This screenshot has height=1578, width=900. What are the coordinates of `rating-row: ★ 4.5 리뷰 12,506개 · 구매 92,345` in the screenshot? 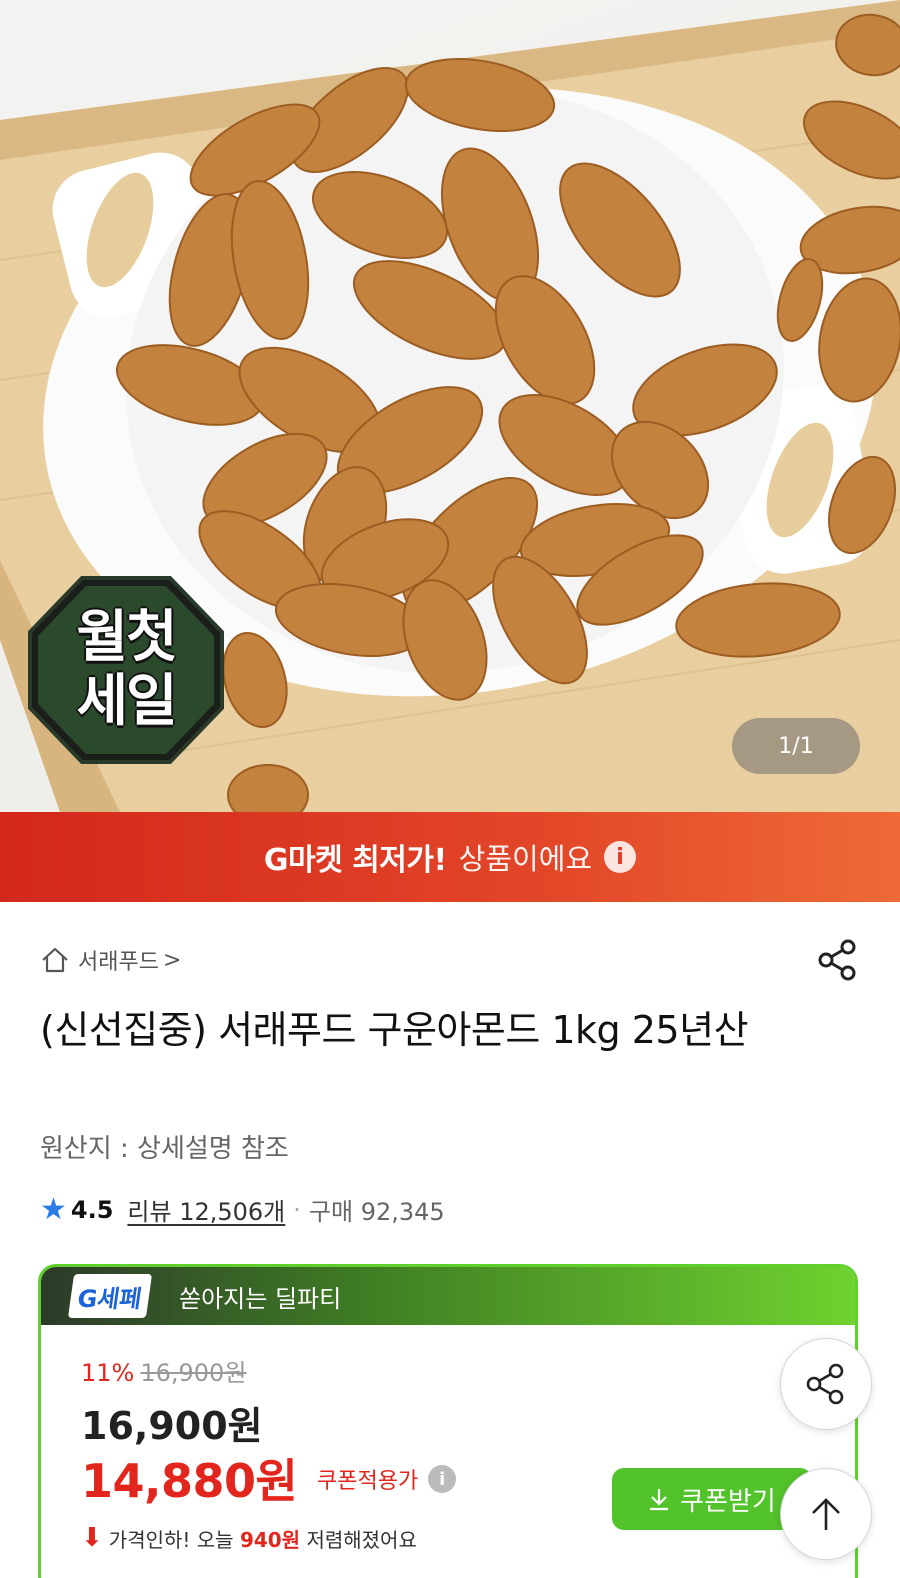 It's located at (242, 1209).